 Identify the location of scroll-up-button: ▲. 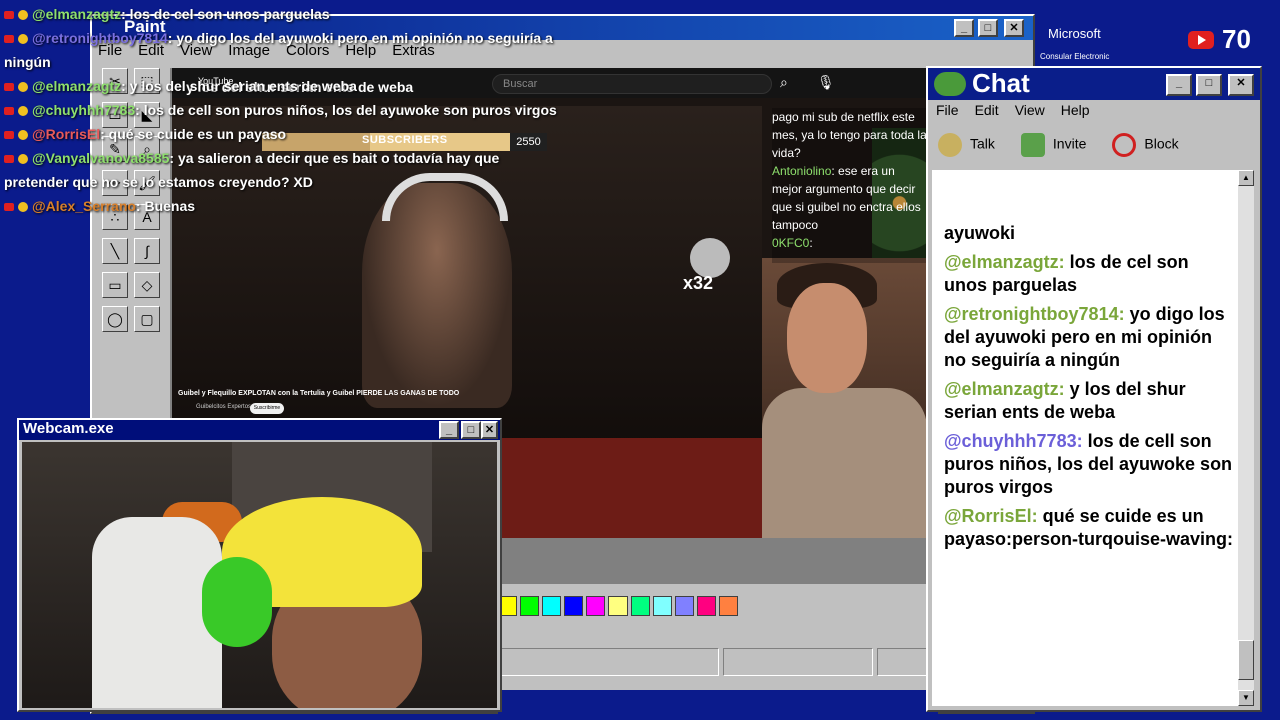
(1246, 178).